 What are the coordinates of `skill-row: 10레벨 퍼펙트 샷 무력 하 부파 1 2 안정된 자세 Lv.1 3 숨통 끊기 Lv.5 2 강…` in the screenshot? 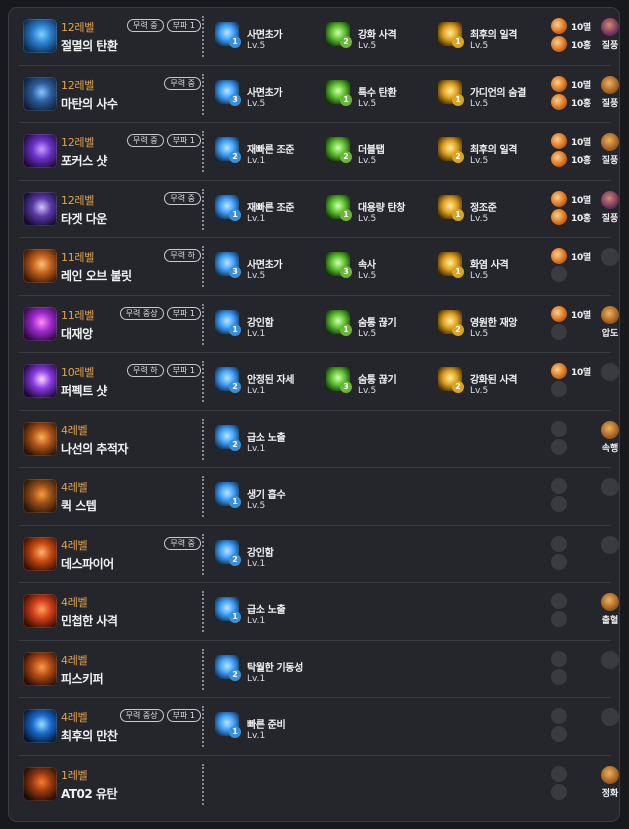 It's located at (319, 382).